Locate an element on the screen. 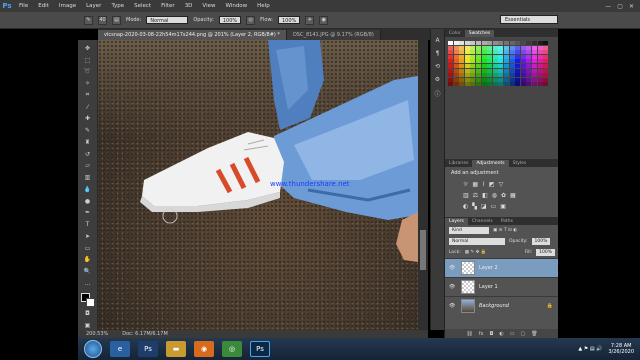  layer-opacity-field: 100% is located at coordinates (541, 241).